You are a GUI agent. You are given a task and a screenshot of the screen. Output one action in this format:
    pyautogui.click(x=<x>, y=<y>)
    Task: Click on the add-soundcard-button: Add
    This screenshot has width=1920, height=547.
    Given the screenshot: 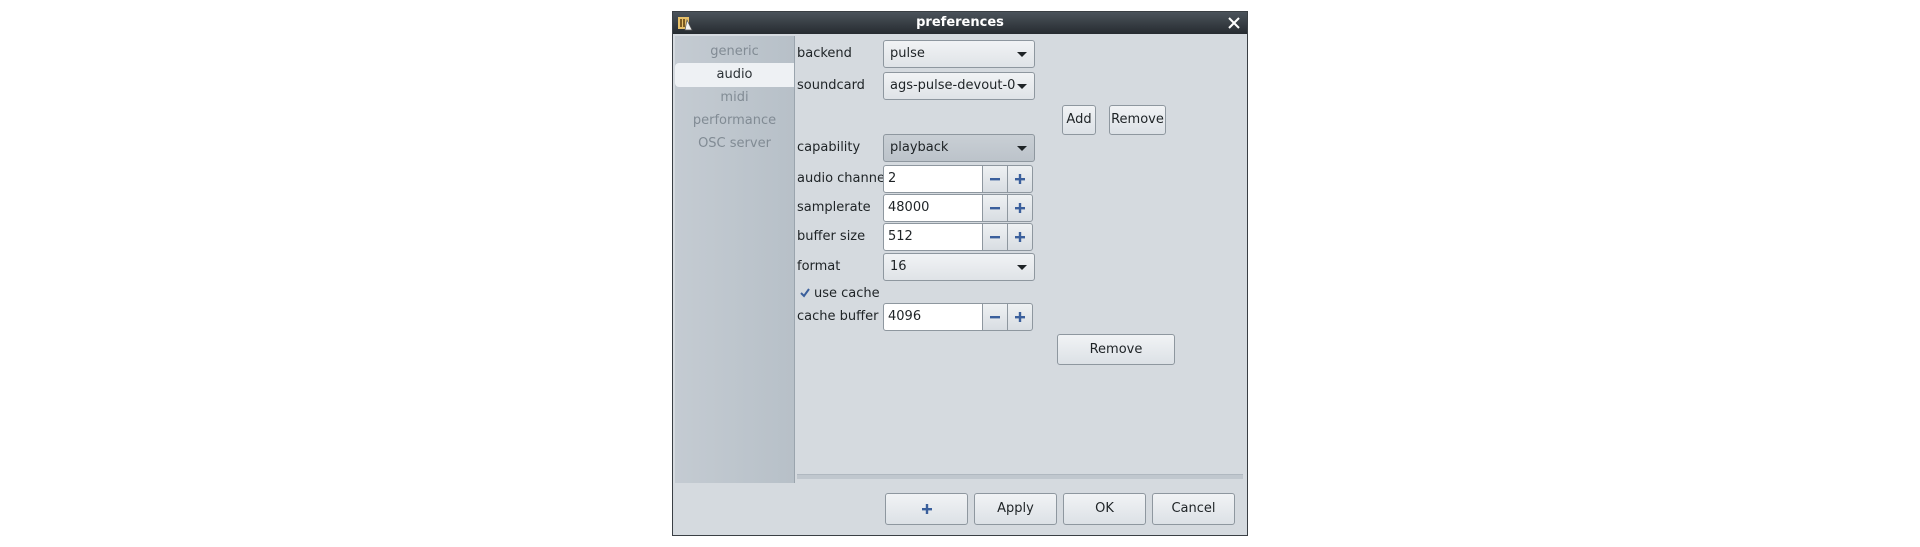 What is the action you would take?
    pyautogui.click(x=1079, y=120)
    